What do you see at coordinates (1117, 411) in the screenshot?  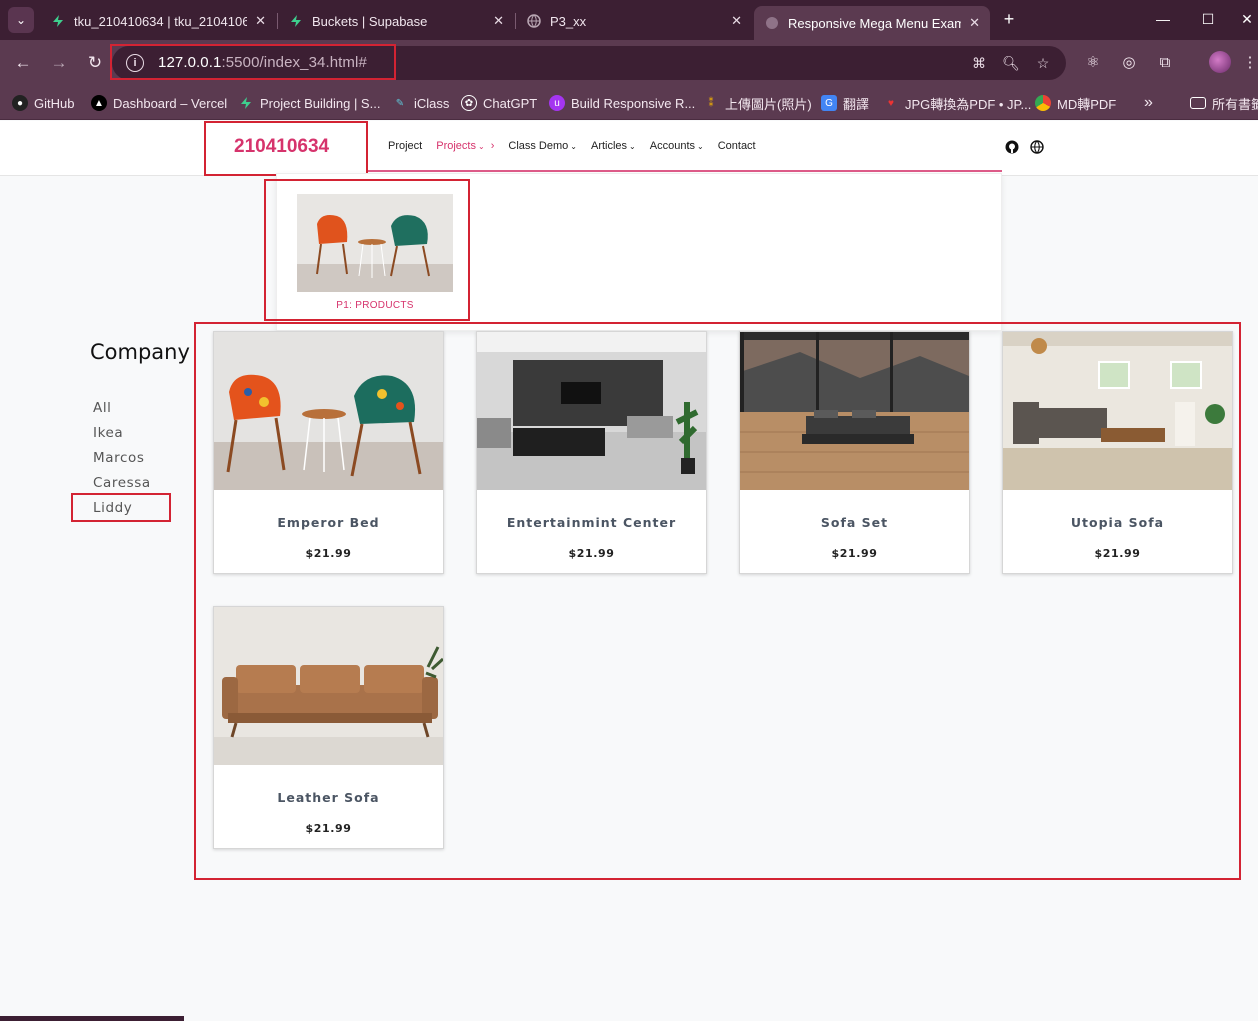 I see `product-image-loft` at bounding box center [1117, 411].